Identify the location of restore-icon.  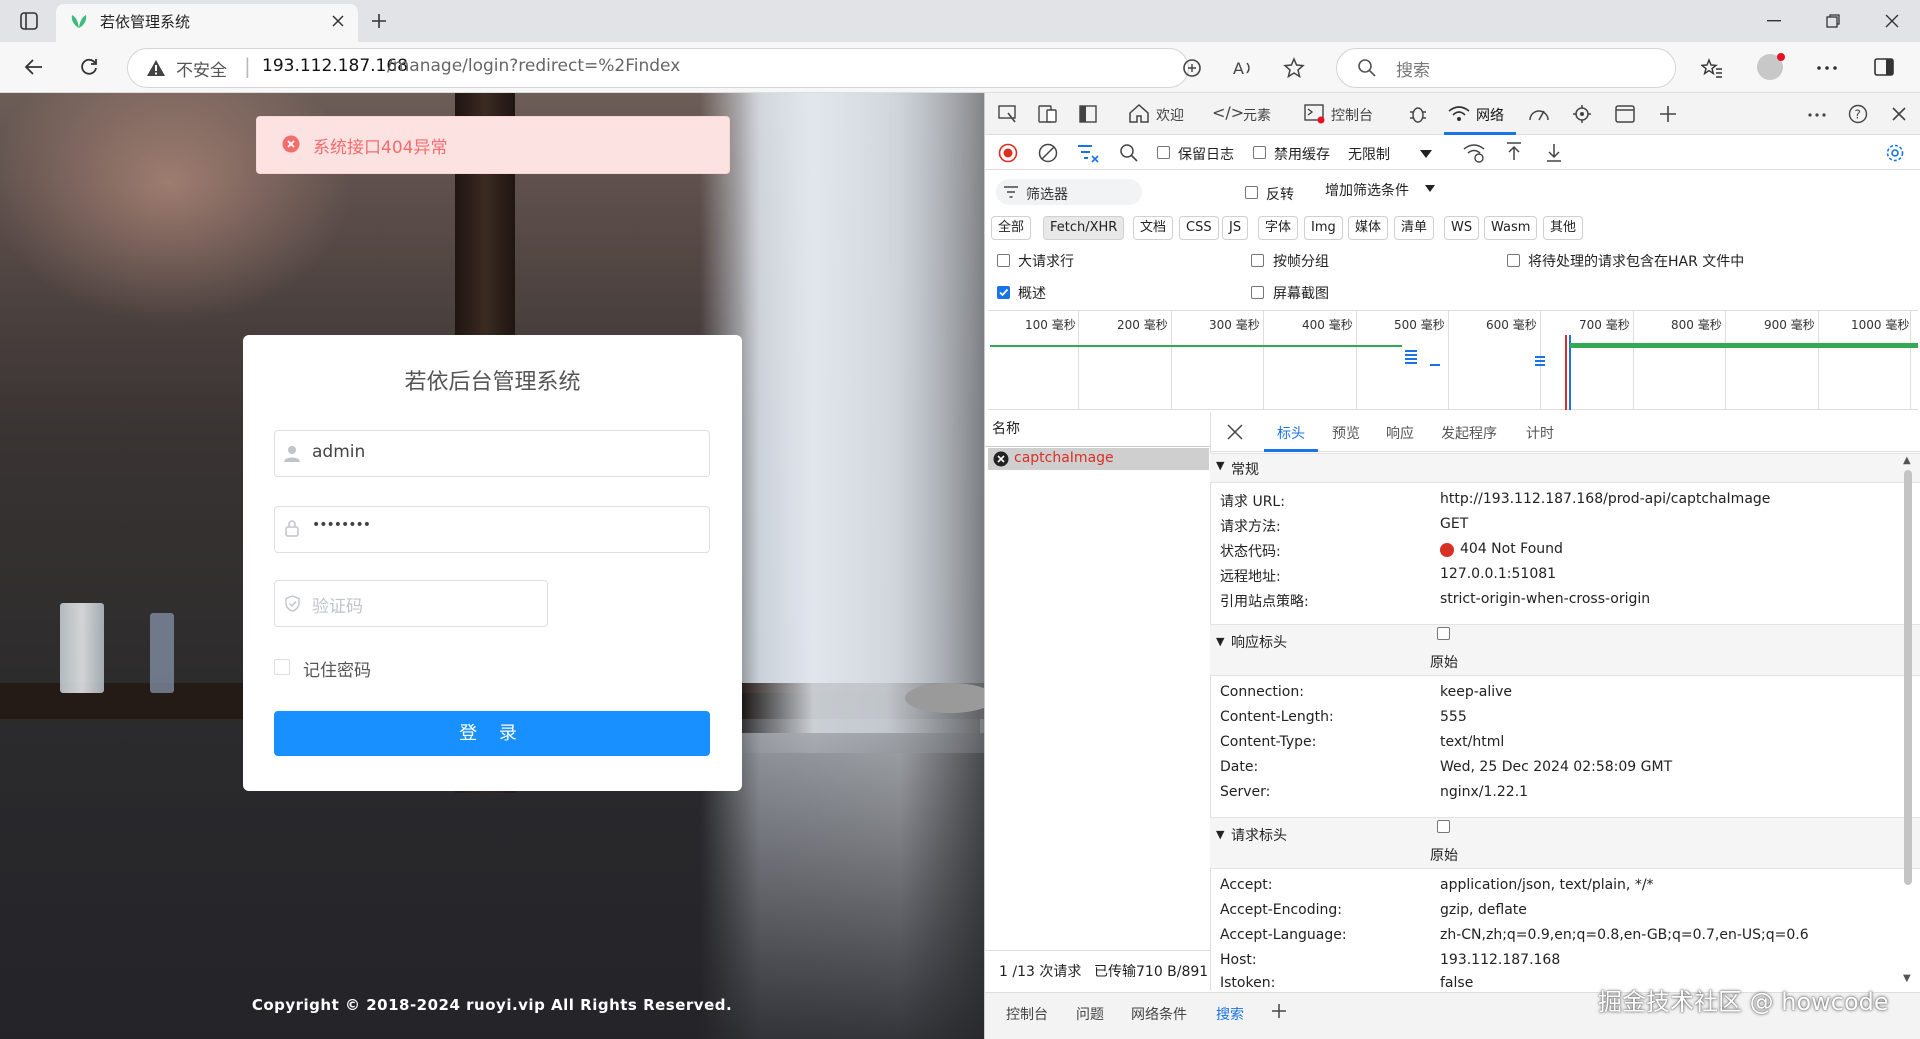
(1833, 21).